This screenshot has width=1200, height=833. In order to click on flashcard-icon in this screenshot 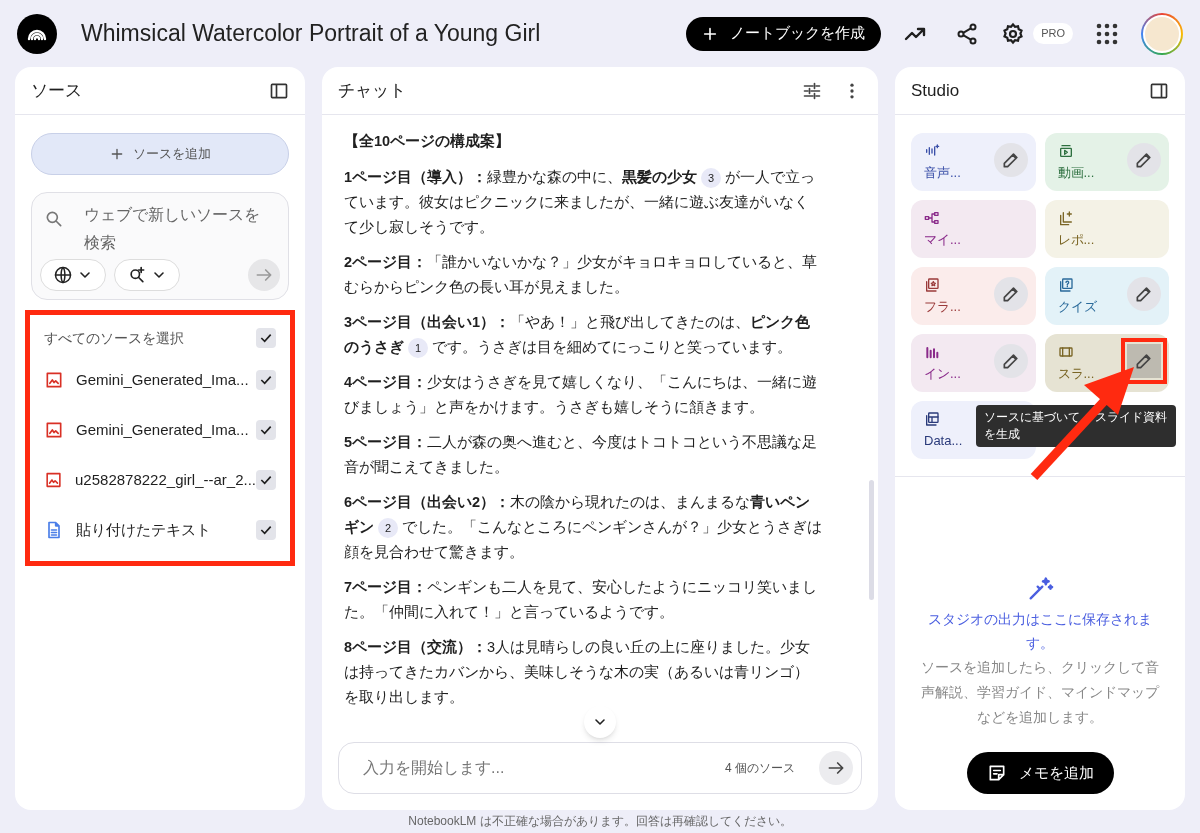, I will do `click(932, 285)`.